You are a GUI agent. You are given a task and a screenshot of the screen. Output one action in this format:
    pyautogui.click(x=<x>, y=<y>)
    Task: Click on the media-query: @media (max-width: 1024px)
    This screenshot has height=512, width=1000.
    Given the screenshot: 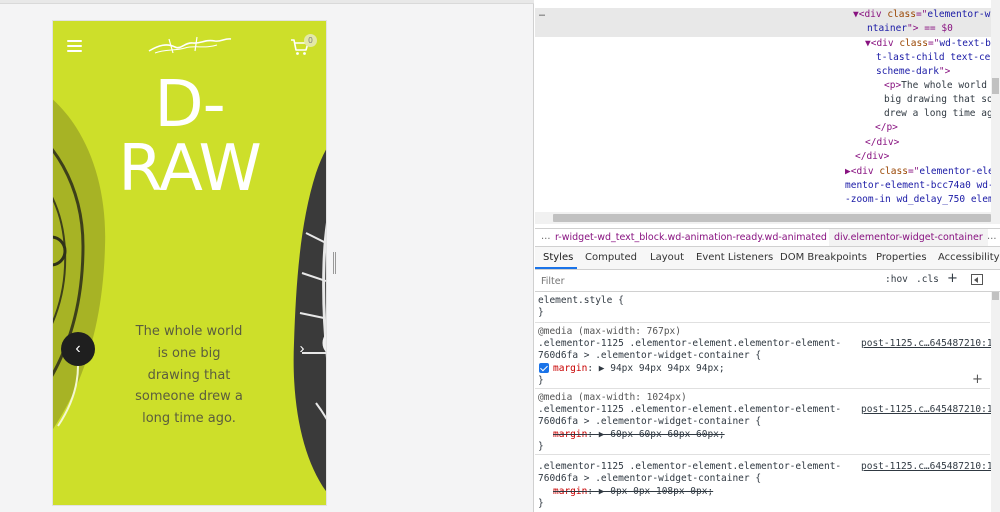 What is the action you would take?
    pyautogui.click(x=612, y=397)
    